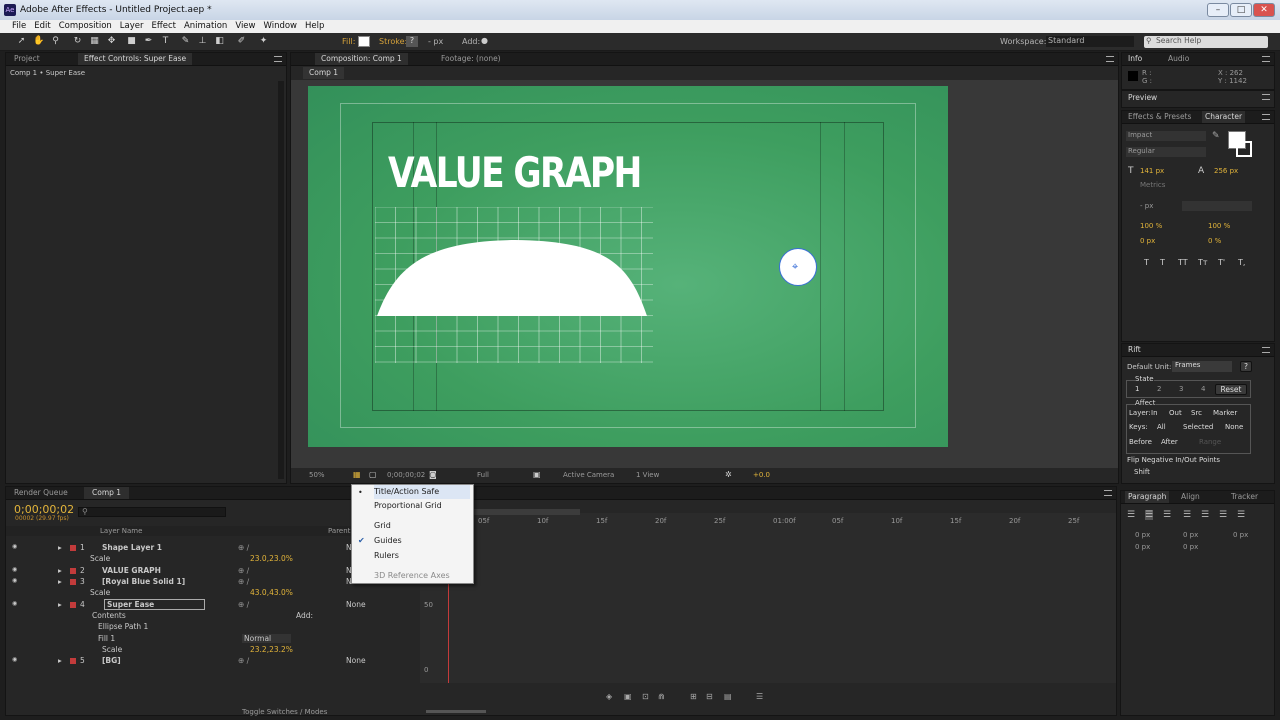 The height and width of the screenshot is (720, 1280). Describe the element at coordinates (759, 696) in the screenshot. I see `edit-keyframe-icon: ☰` at that location.